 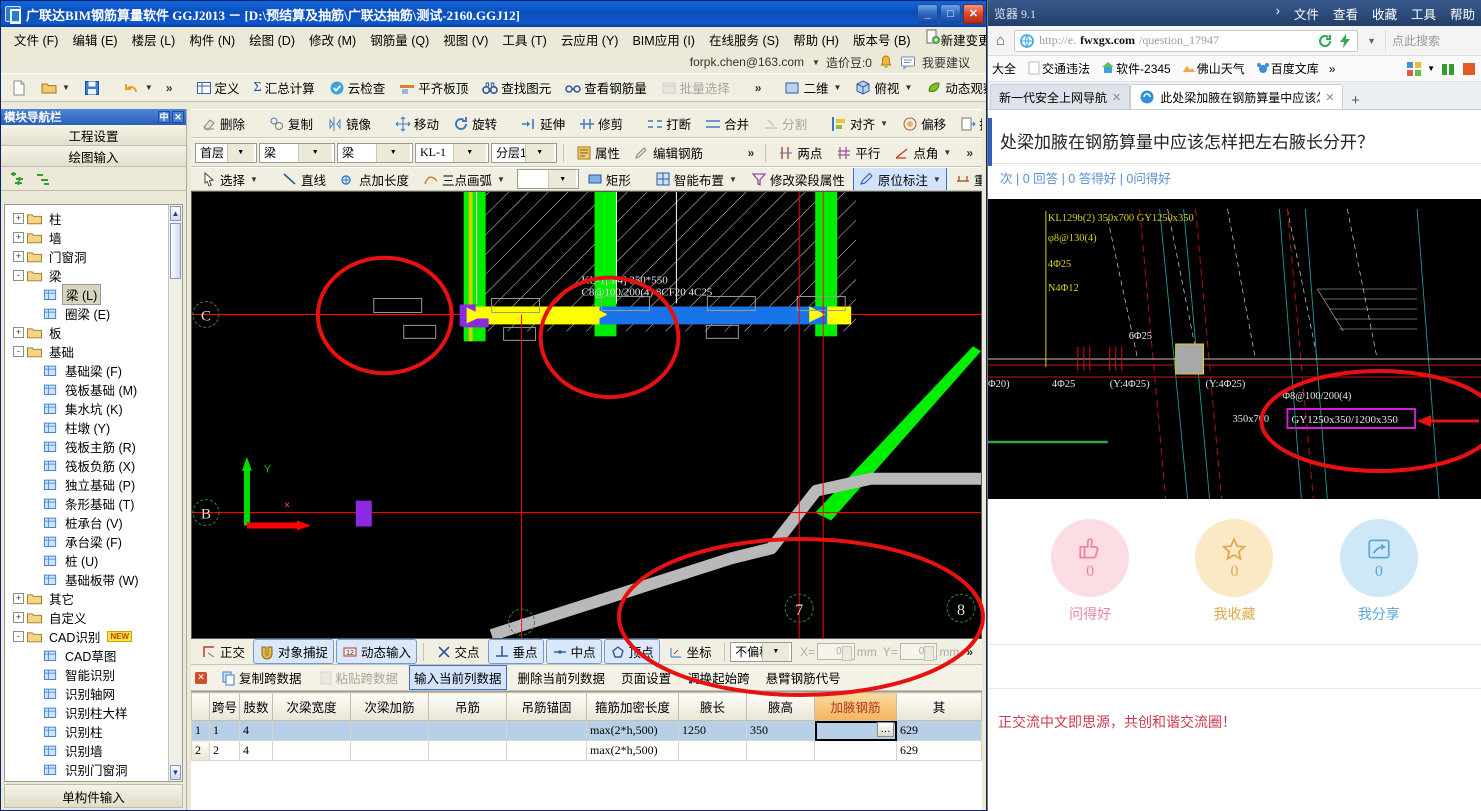 I want to click on two-point-button: 两点, so click(x=800, y=152).